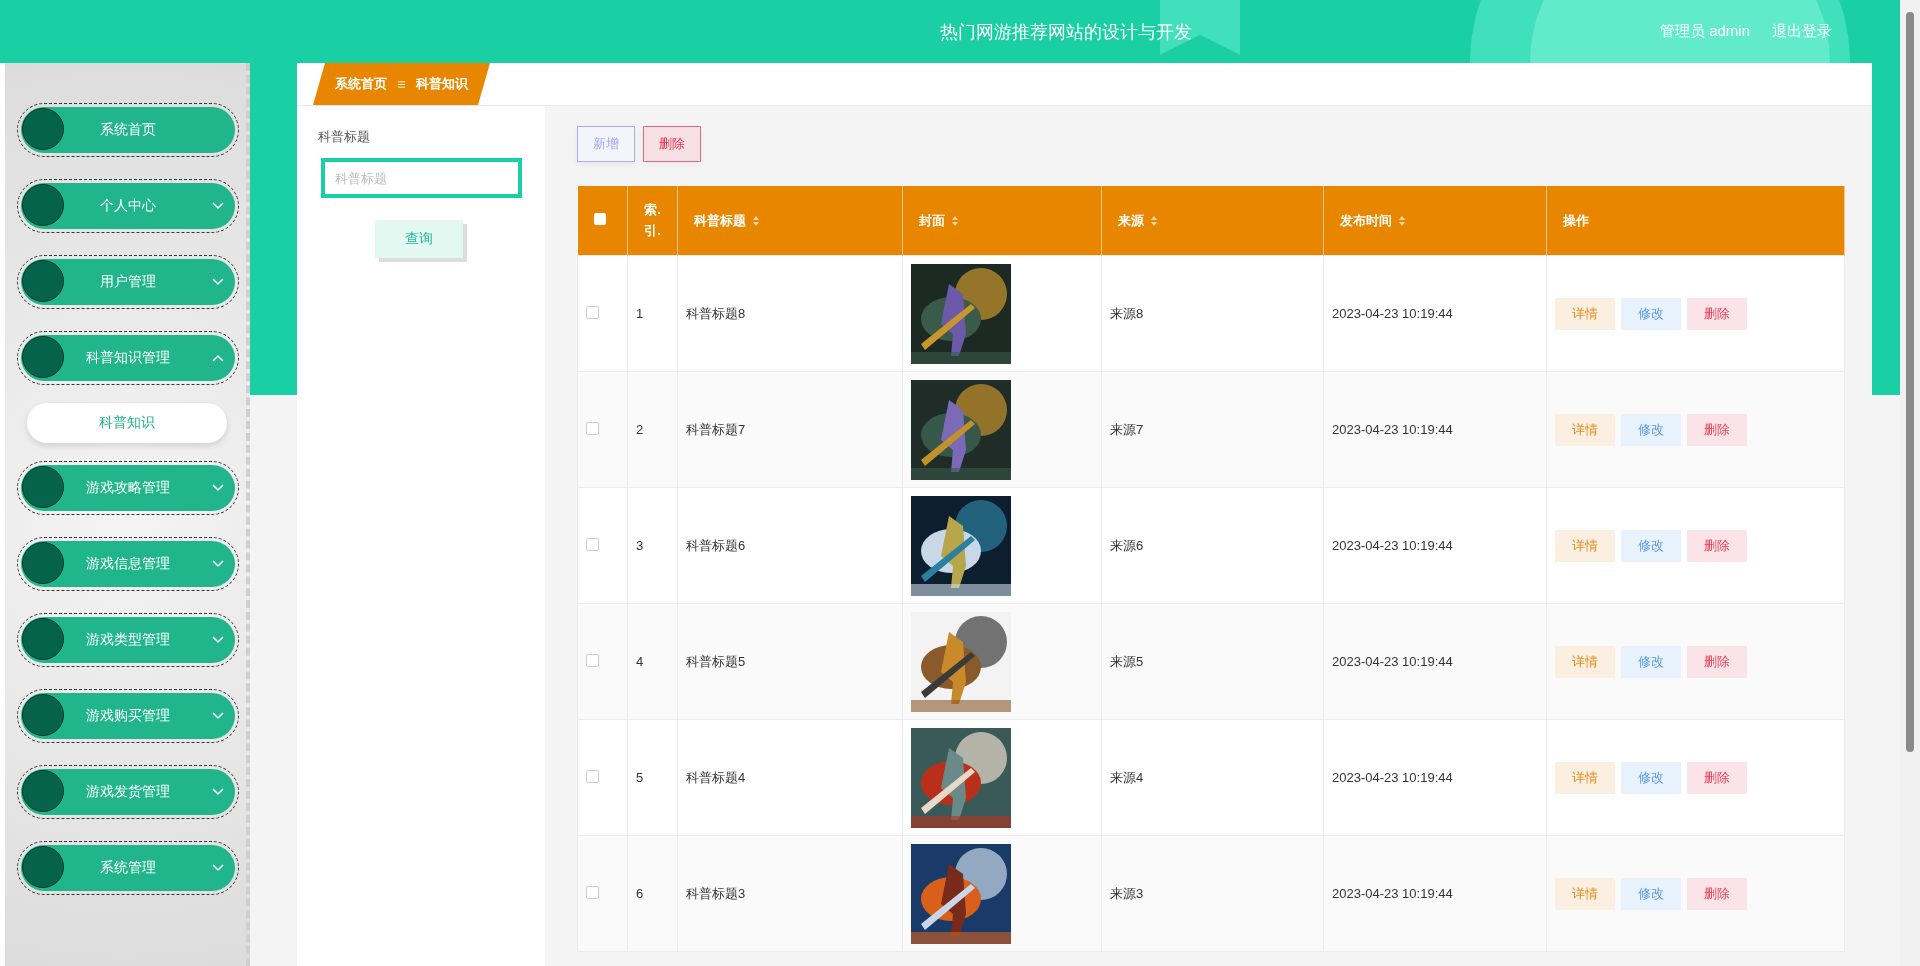  Describe the element at coordinates (1212, 545) in the screenshot. I see `table-cell: 来源6` at that location.